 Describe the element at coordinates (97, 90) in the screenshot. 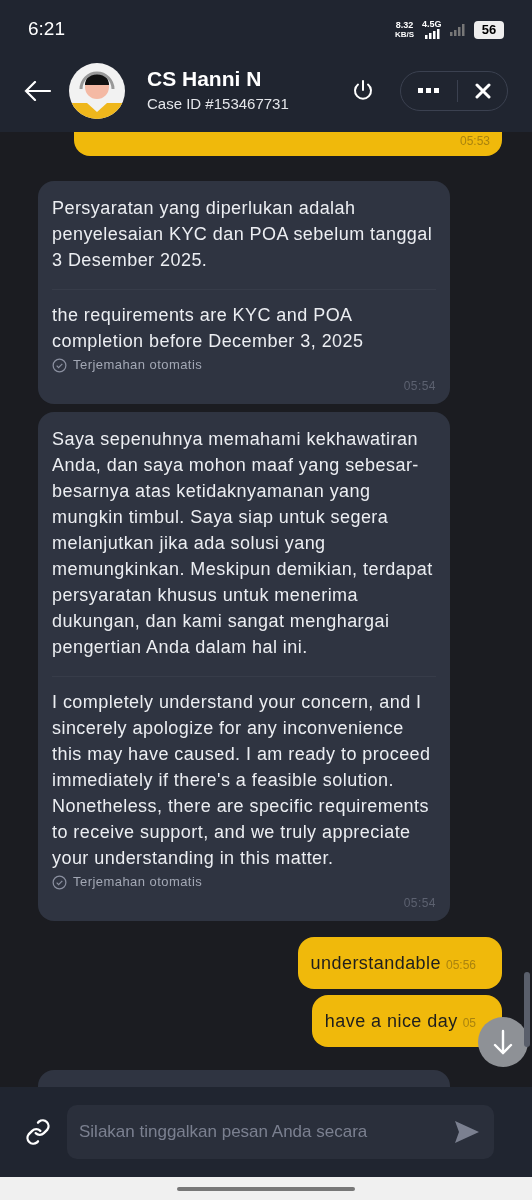

I see `avatar` at that location.